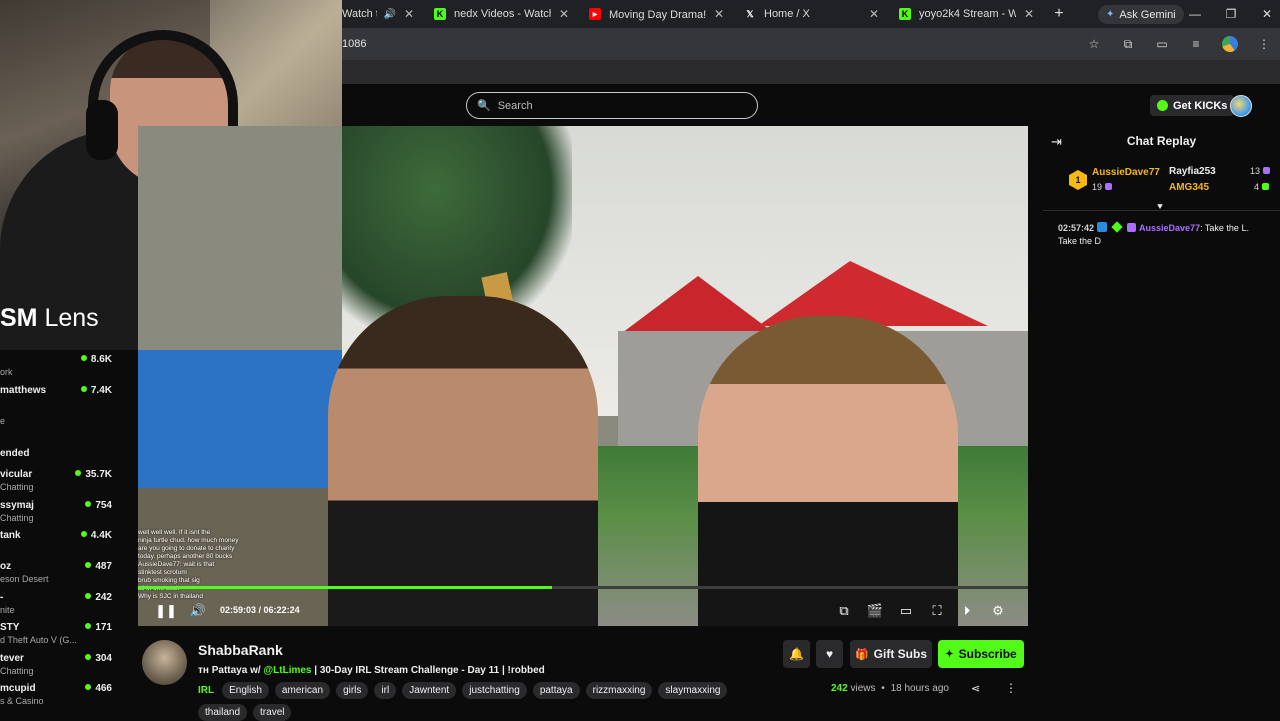  I want to click on tab-watch: Watch the 🔊 ✕, so click(383, 14).